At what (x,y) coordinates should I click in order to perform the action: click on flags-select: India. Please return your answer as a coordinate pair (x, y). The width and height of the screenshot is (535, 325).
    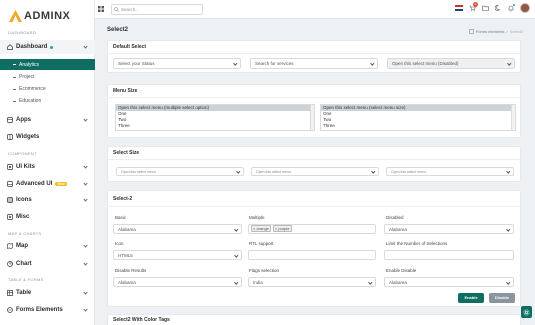
    Looking at the image, I should click on (312, 282).